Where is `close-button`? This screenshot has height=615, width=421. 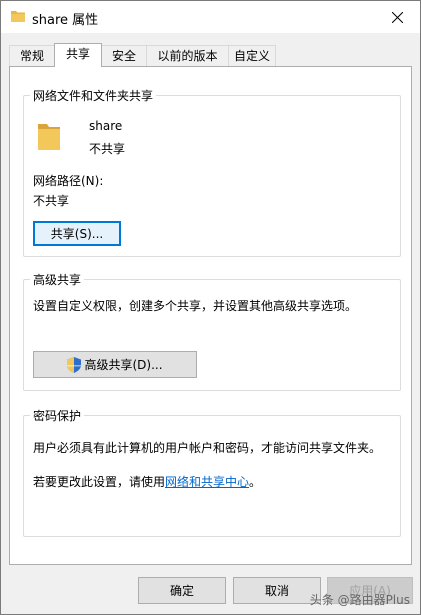
close-button is located at coordinates (397, 17).